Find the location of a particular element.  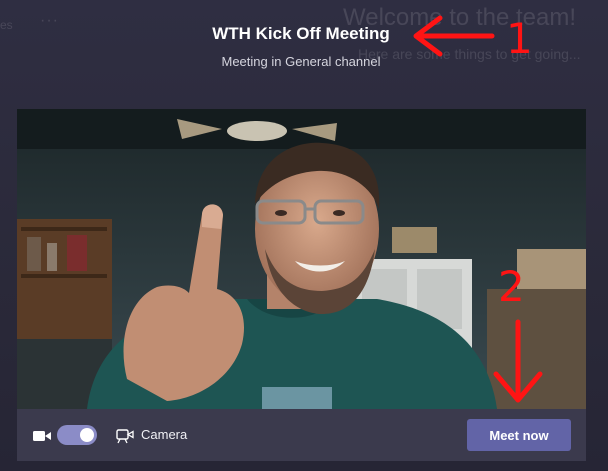

camera-settings-icon is located at coordinates (125, 436).